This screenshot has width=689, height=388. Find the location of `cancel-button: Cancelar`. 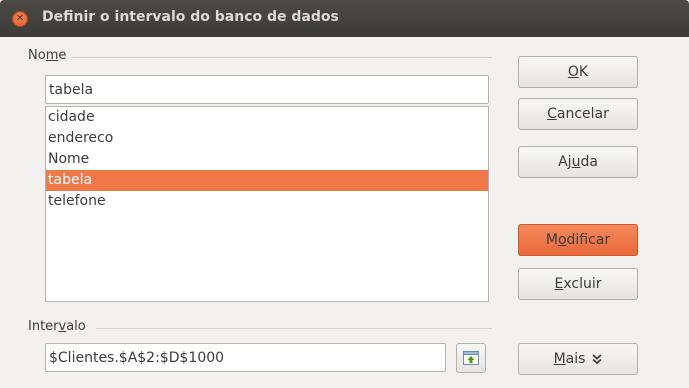

cancel-button: Cancelar is located at coordinates (578, 114).